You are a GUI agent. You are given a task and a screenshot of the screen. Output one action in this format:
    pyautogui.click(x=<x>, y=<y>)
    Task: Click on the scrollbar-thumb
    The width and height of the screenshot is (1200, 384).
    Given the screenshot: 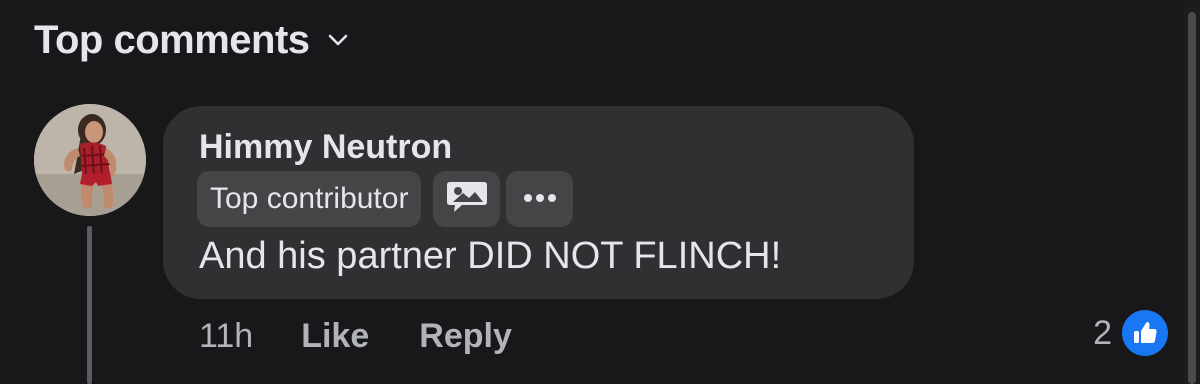 What is the action you would take?
    pyautogui.click(x=1192, y=198)
    